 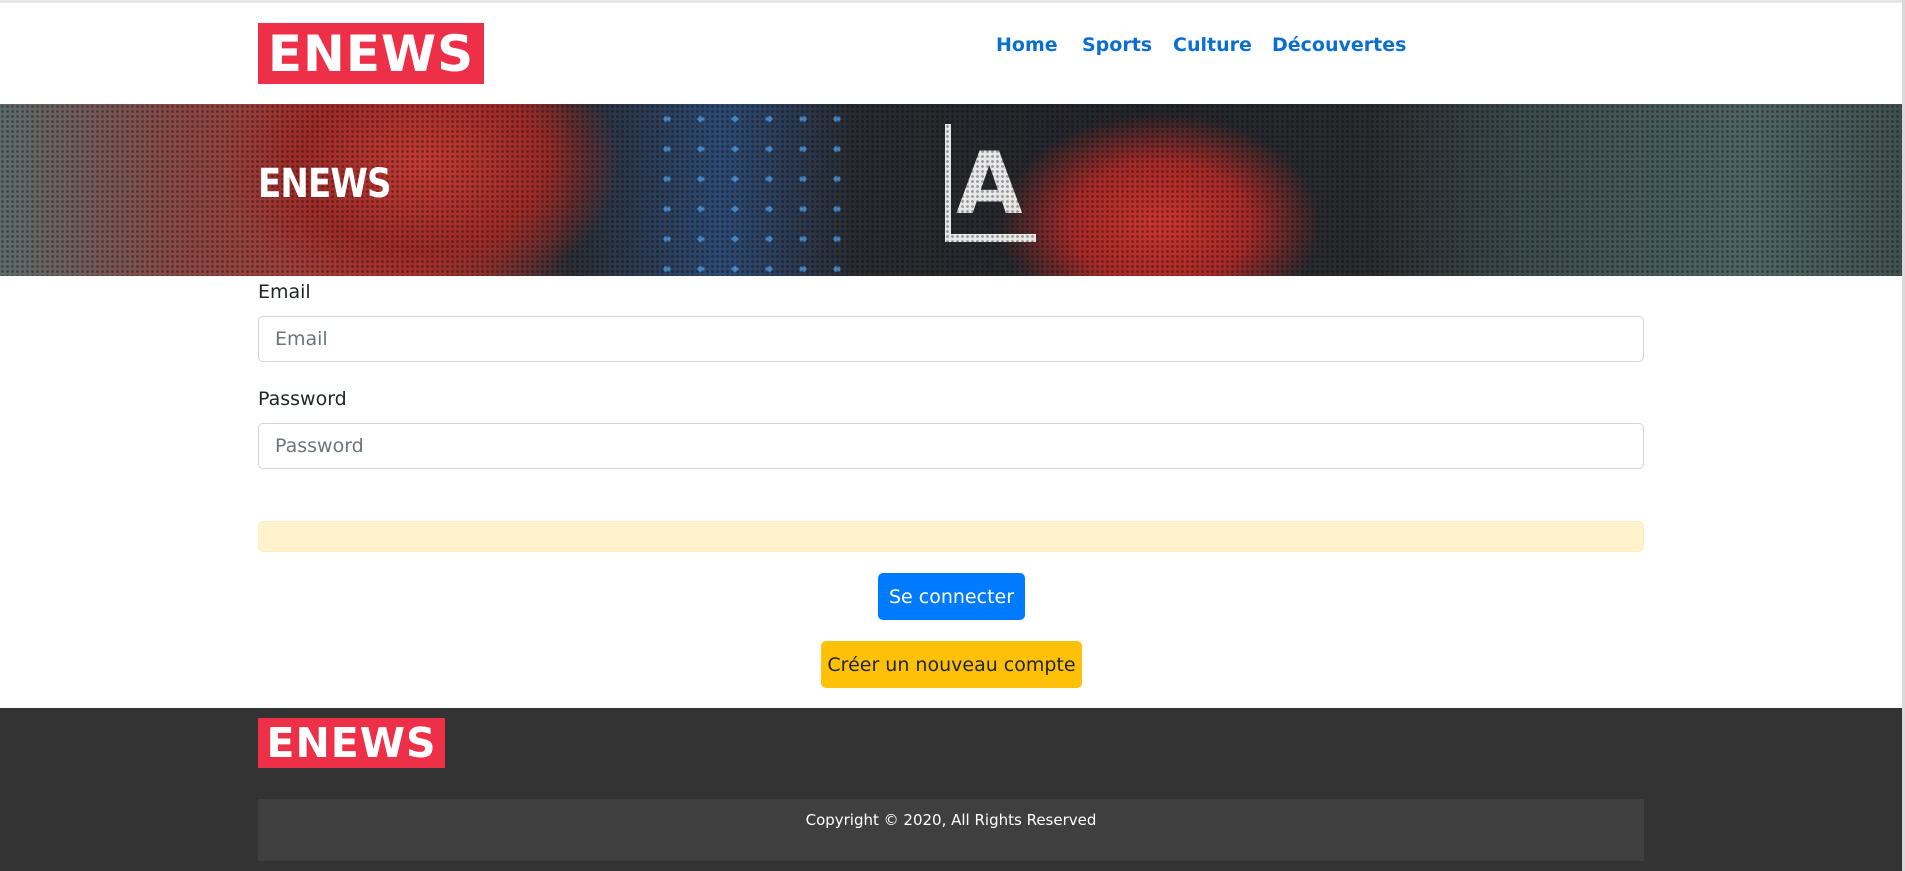 I want to click on login-button: Se connecter, so click(x=951, y=596).